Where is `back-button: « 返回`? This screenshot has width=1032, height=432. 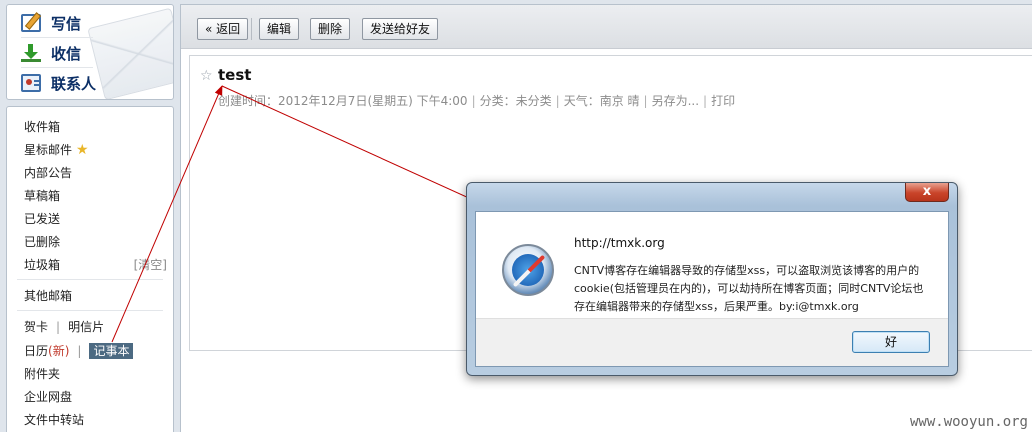
back-button: « 返回 is located at coordinates (223, 29).